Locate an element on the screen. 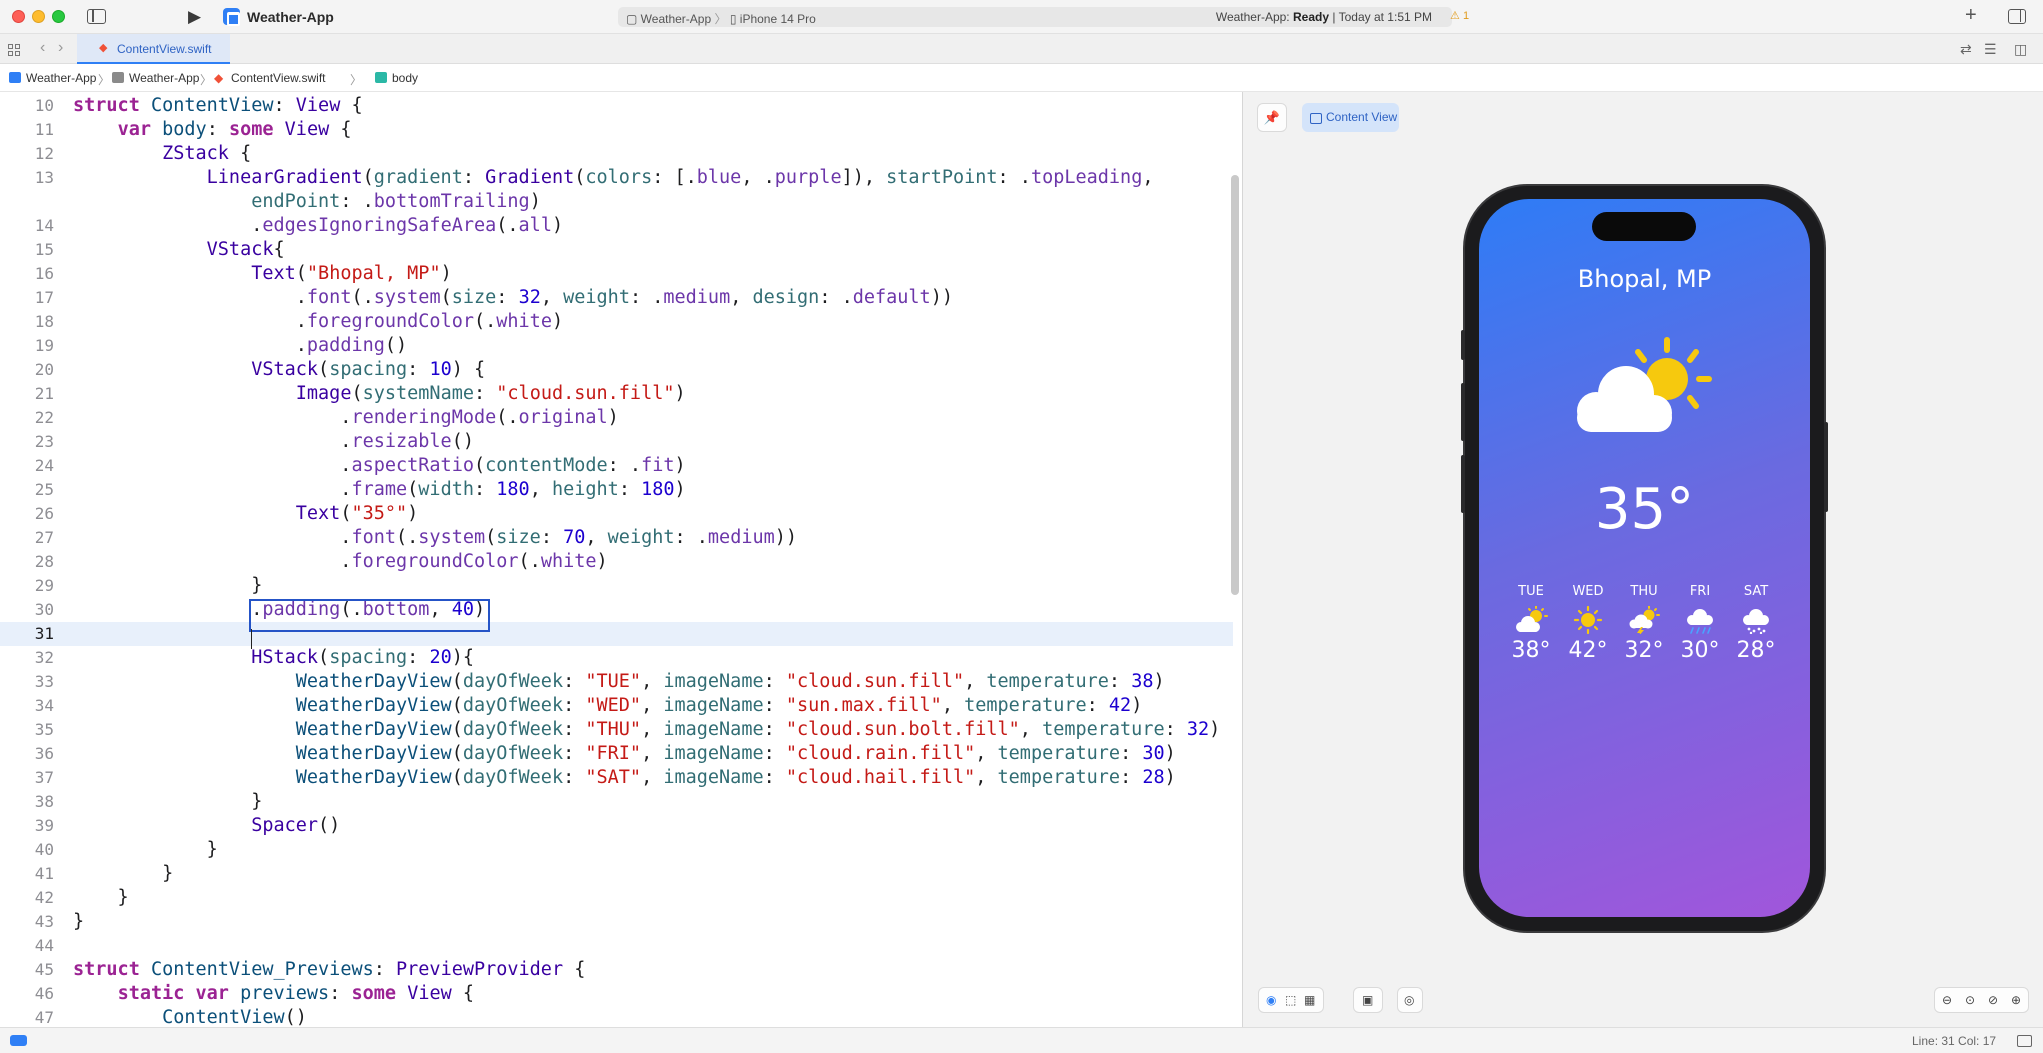 This screenshot has width=2043, height=1053. zoom-controls: ⊖ ⊙ ⊘ ⊕ is located at coordinates (1981, 1000).